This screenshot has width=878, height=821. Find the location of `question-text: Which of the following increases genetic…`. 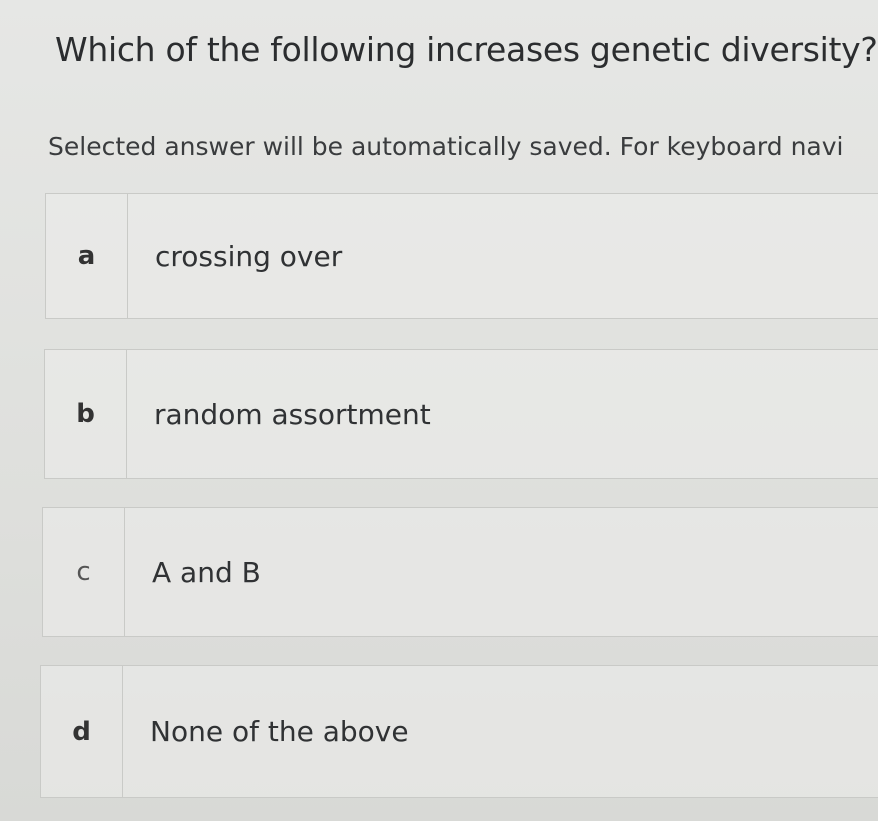

question-text: Which of the following increases genetic… is located at coordinates (466, 49).